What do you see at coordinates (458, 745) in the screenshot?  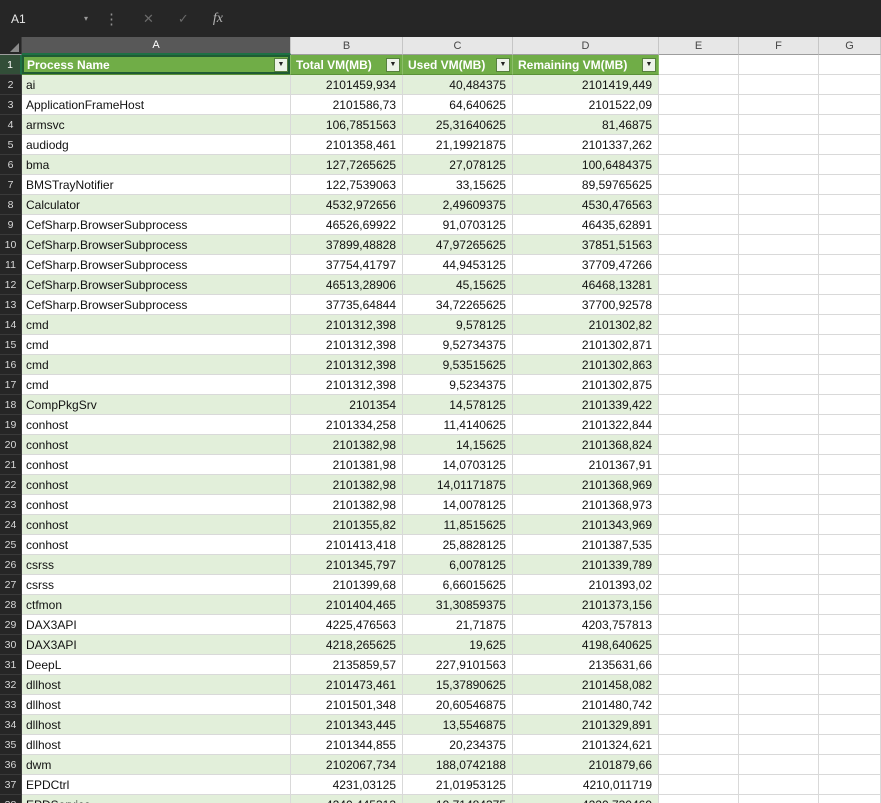 I see `cell: 20,234375` at bounding box center [458, 745].